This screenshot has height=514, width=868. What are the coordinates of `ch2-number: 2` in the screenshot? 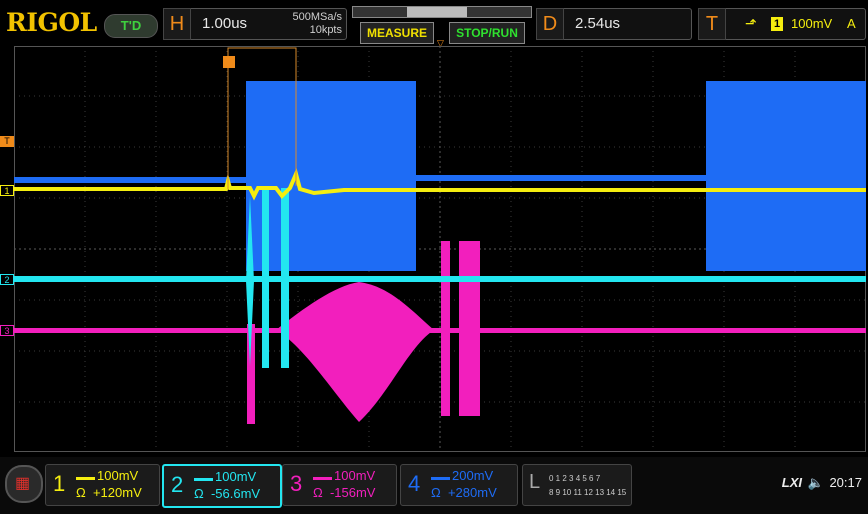 It's located at (177, 484).